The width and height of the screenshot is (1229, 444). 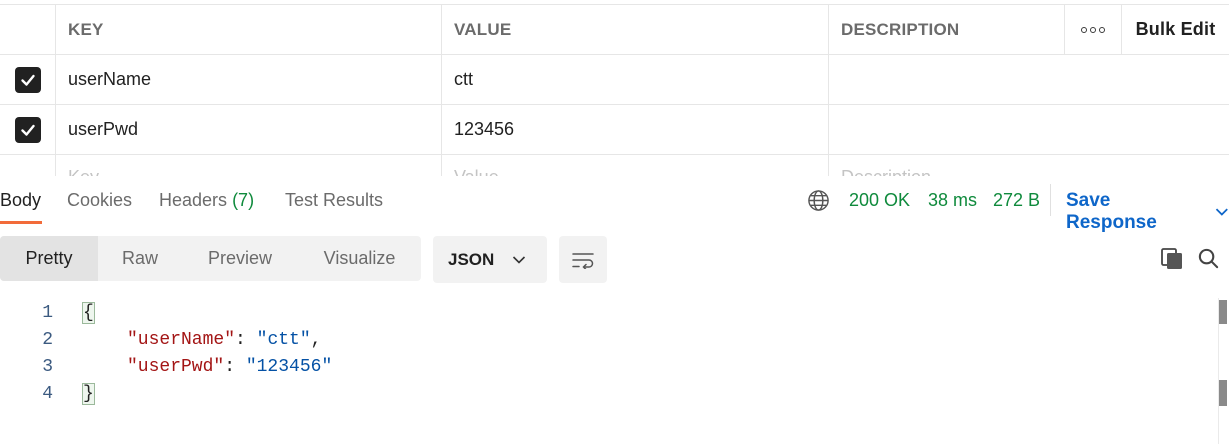 What do you see at coordinates (614, 200) in the screenshot?
I see `response-tabs: Body Cookies Headers (7) Test Results` at bounding box center [614, 200].